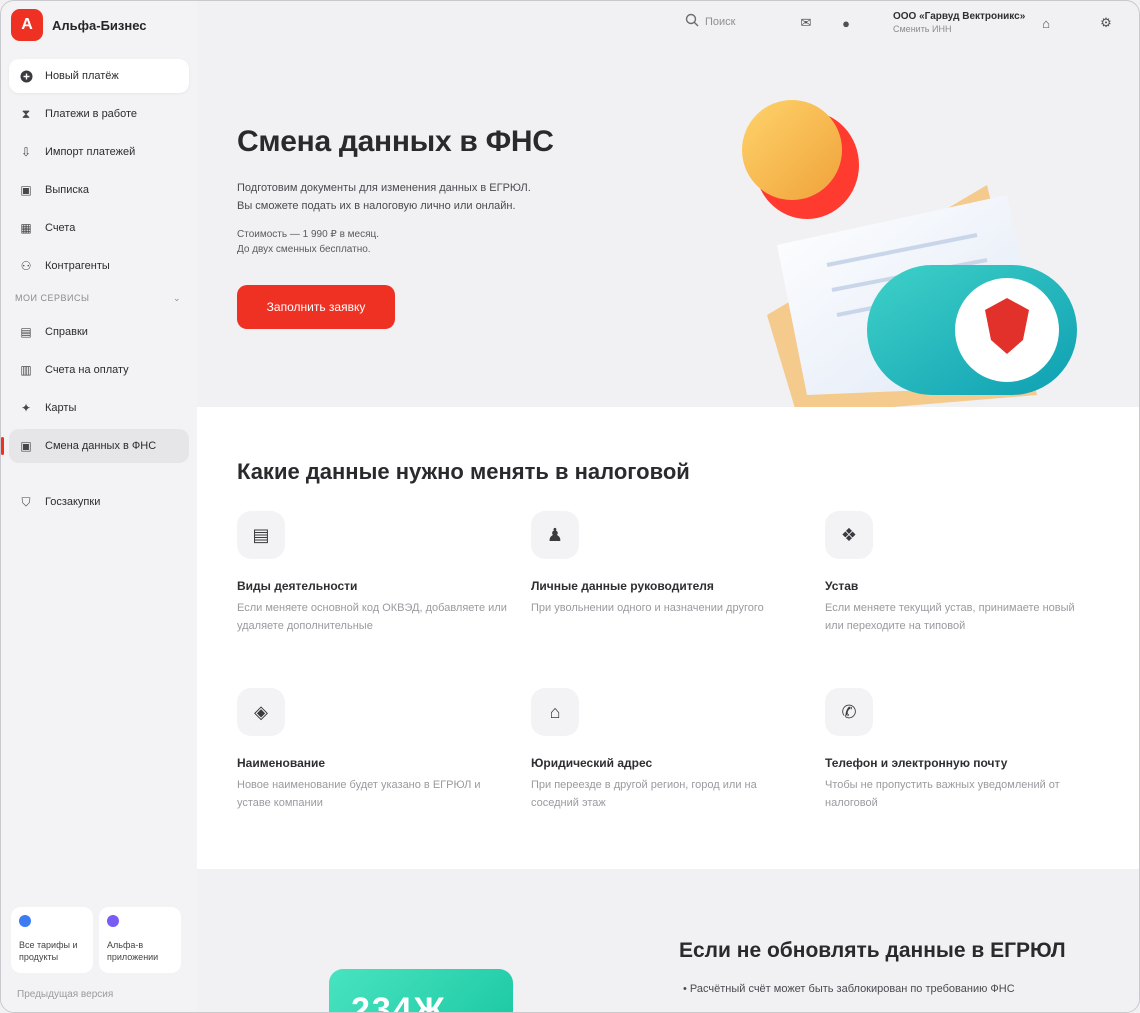  I want to click on promo-cards: Все тарифы и продукты Альфа-в приложении, so click(96, 940).